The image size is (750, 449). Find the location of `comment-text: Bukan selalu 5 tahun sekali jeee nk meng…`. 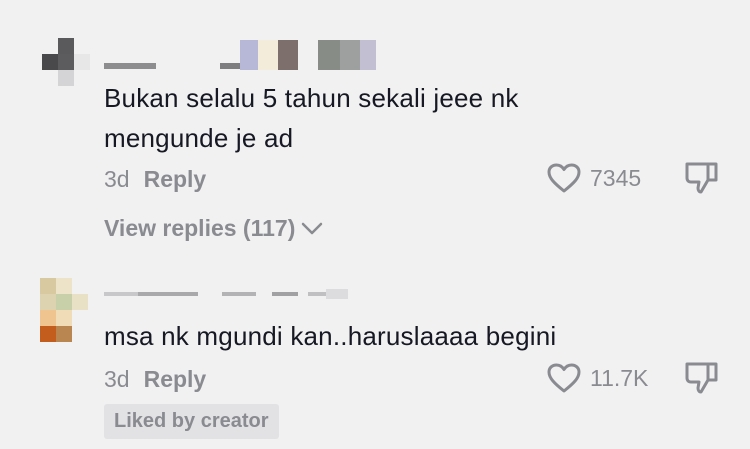

comment-text: Bukan selalu 5 tahun sekali jeee nk meng… is located at coordinates (311, 118).